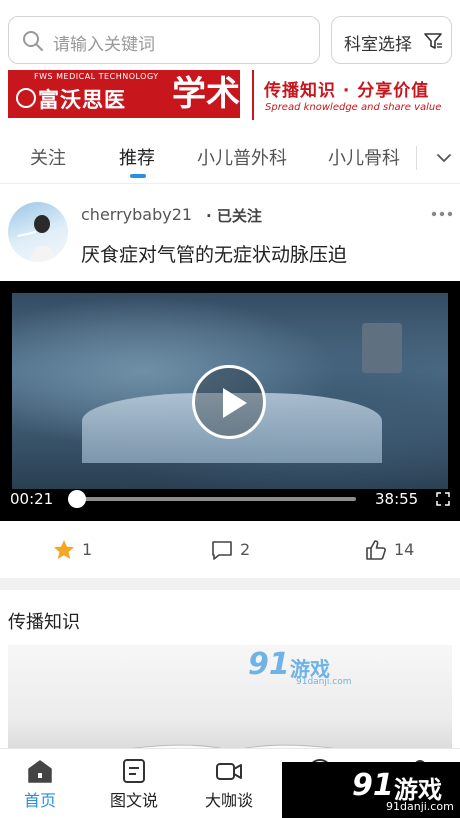 The height and width of the screenshot is (818, 460). I want to click on active-tab-indicator, so click(138, 176).